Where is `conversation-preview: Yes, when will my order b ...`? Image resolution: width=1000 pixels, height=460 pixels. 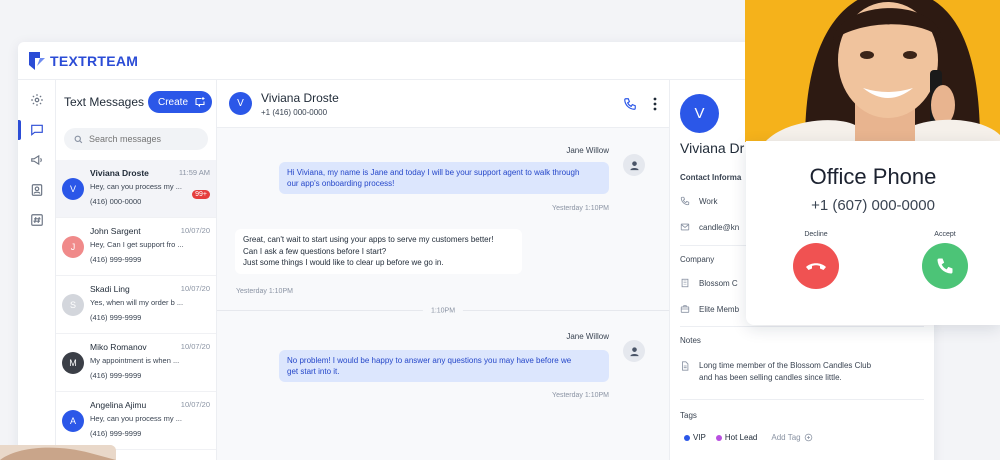 conversation-preview: Yes, when will my order b ... is located at coordinates (137, 302).